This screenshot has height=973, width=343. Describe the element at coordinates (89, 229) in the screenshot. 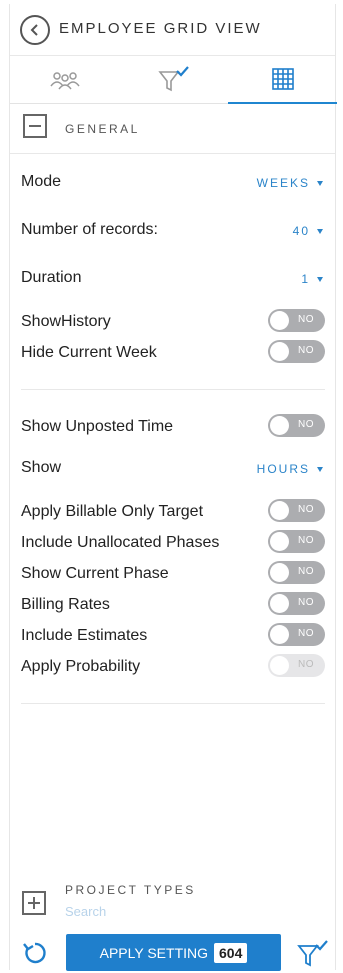

I see `records-label: Number of records:` at that location.